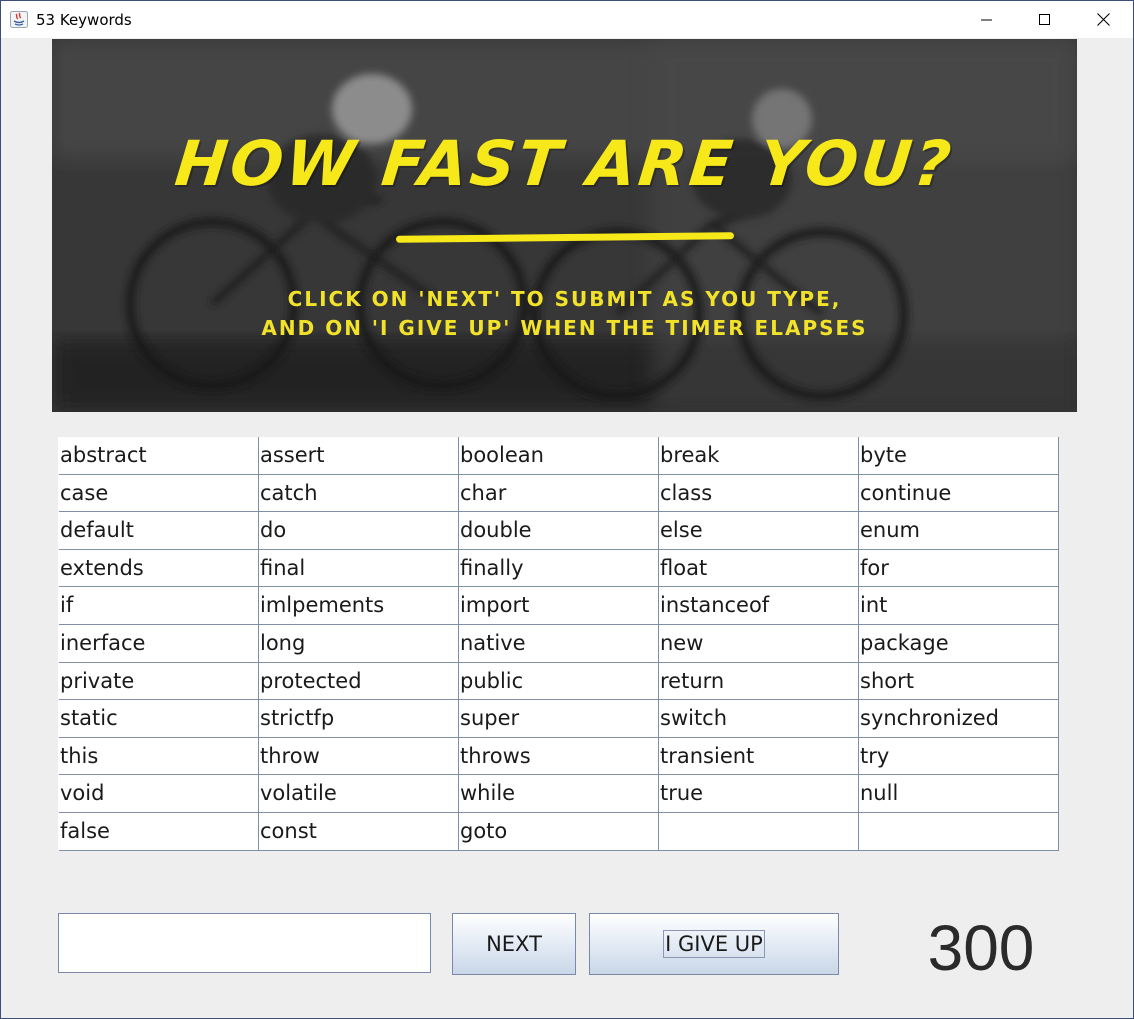 This screenshot has width=1134, height=1019. I want to click on keyword-cell: while, so click(559, 794).